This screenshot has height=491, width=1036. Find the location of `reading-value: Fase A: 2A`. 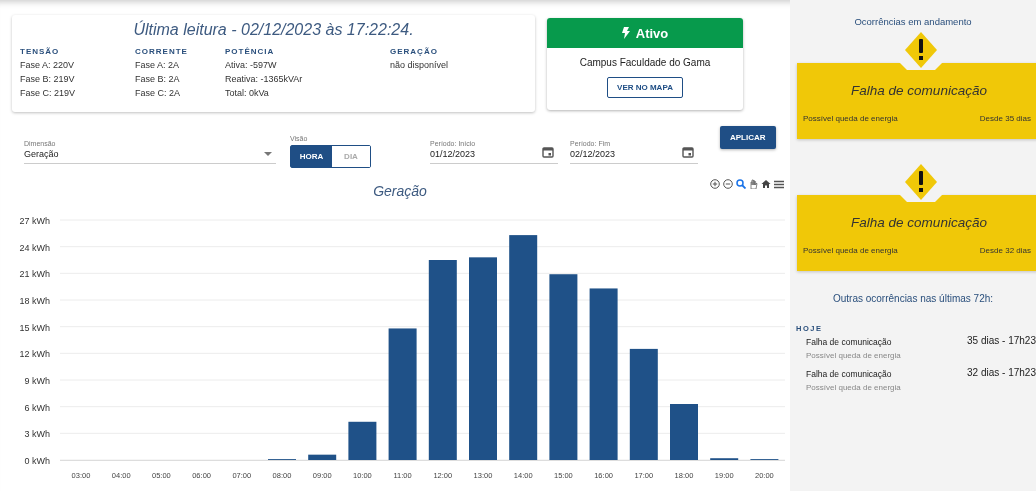

reading-value: Fase A: 2A is located at coordinates (158, 65).